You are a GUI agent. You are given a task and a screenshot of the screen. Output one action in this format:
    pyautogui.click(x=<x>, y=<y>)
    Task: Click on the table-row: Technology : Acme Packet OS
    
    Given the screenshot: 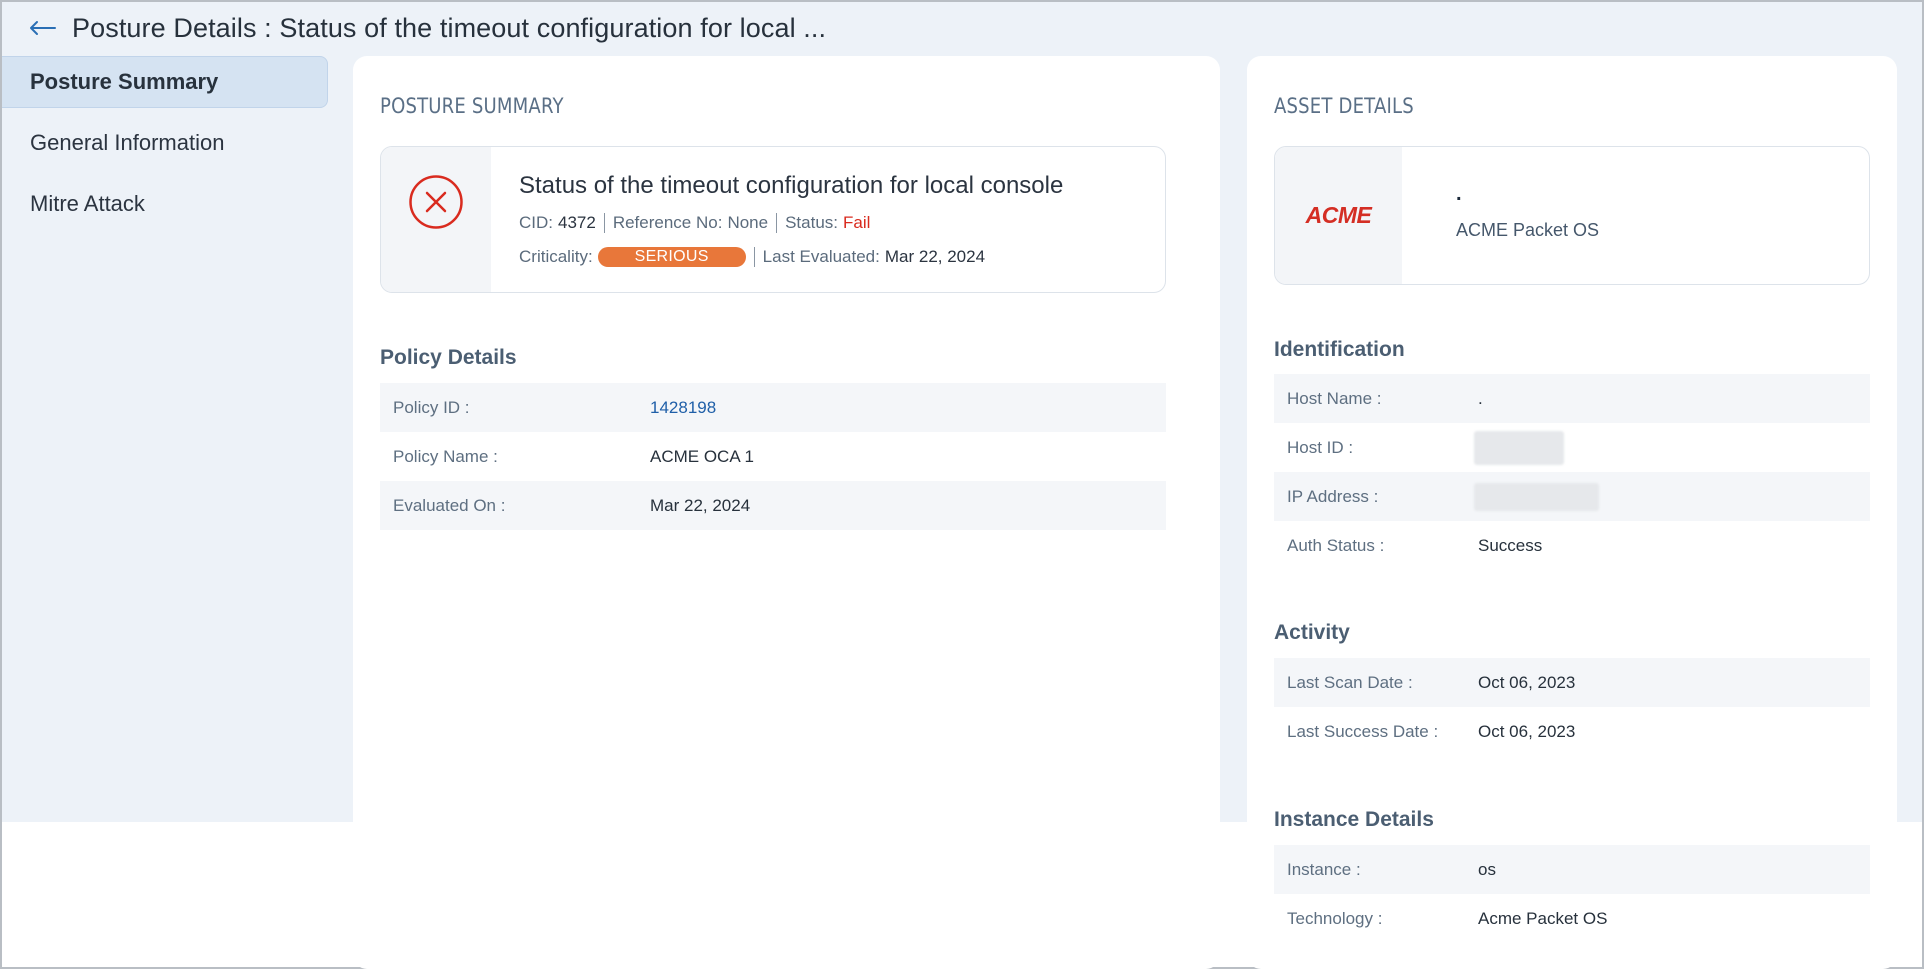 What is the action you would take?
    pyautogui.click(x=1572, y=918)
    